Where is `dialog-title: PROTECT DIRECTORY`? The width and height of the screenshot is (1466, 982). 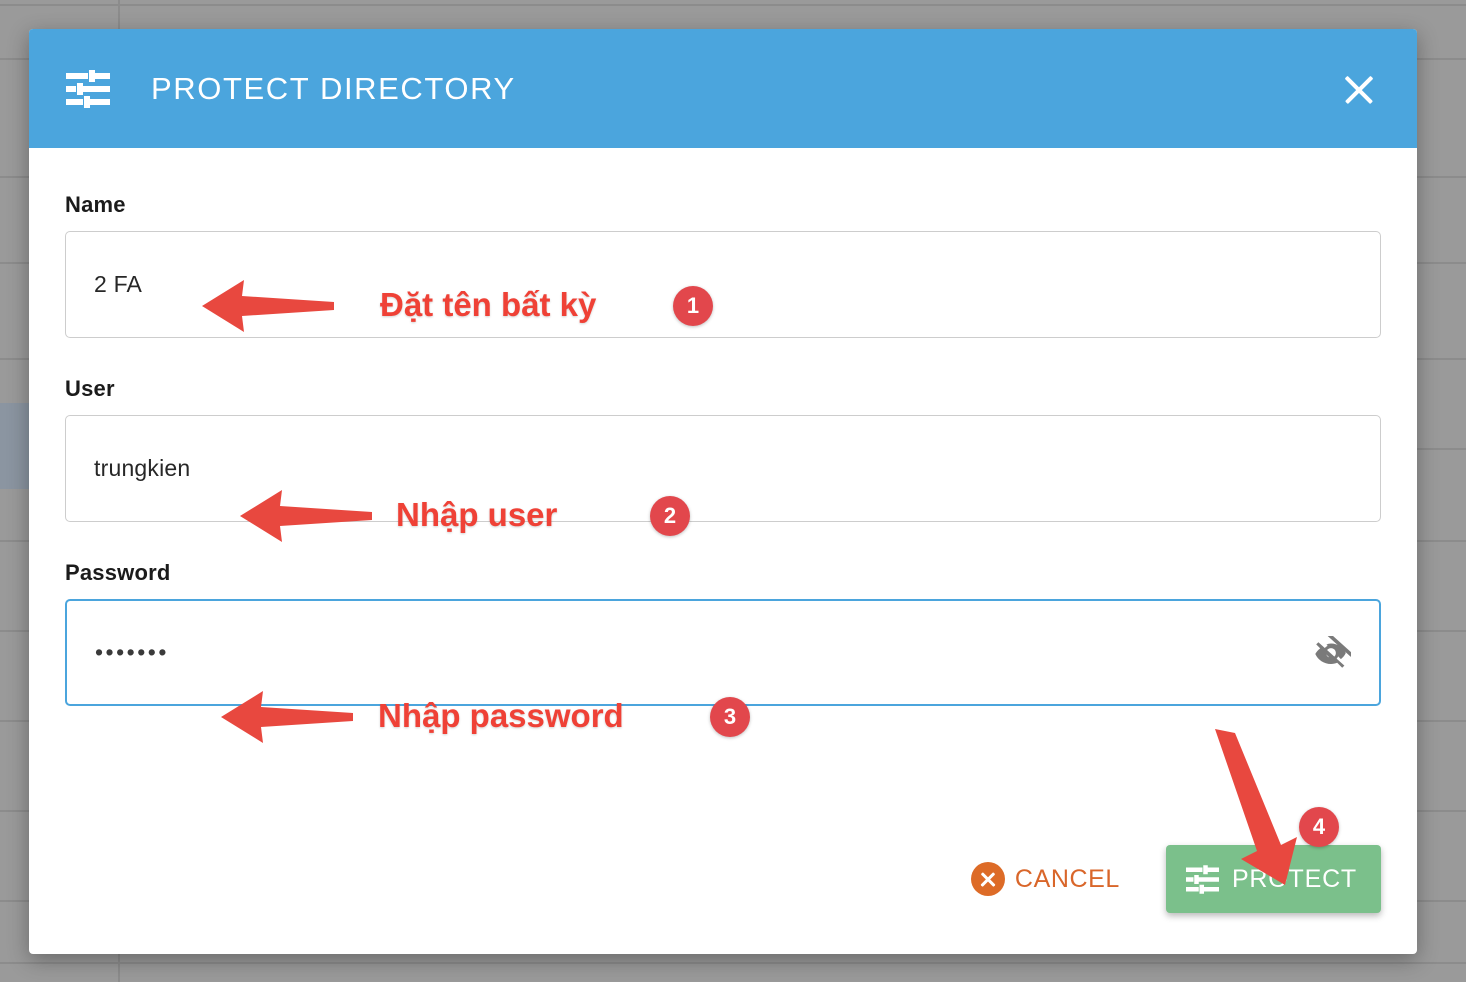
dialog-title: PROTECT DIRECTORY is located at coordinates (333, 88).